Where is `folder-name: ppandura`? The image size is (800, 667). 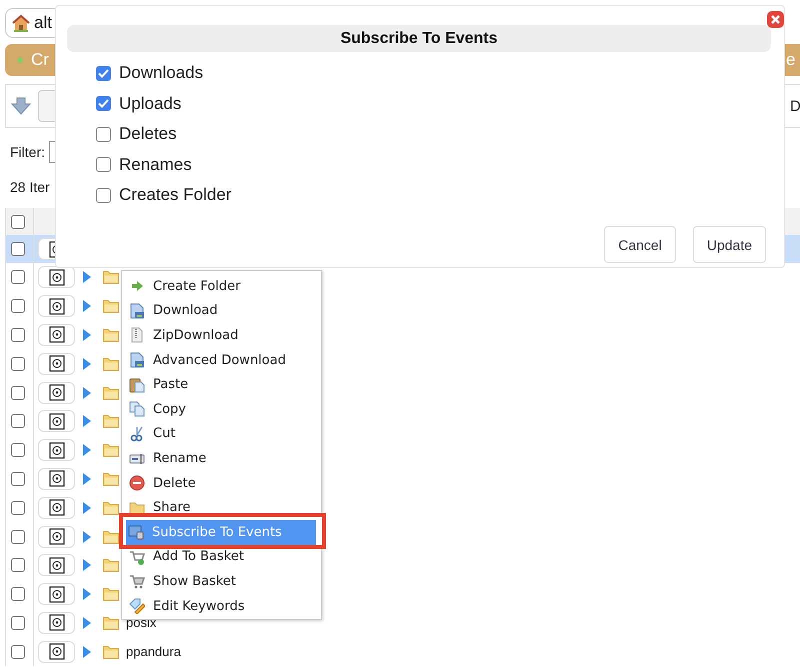 folder-name: ppandura is located at coordinates (153, 652).